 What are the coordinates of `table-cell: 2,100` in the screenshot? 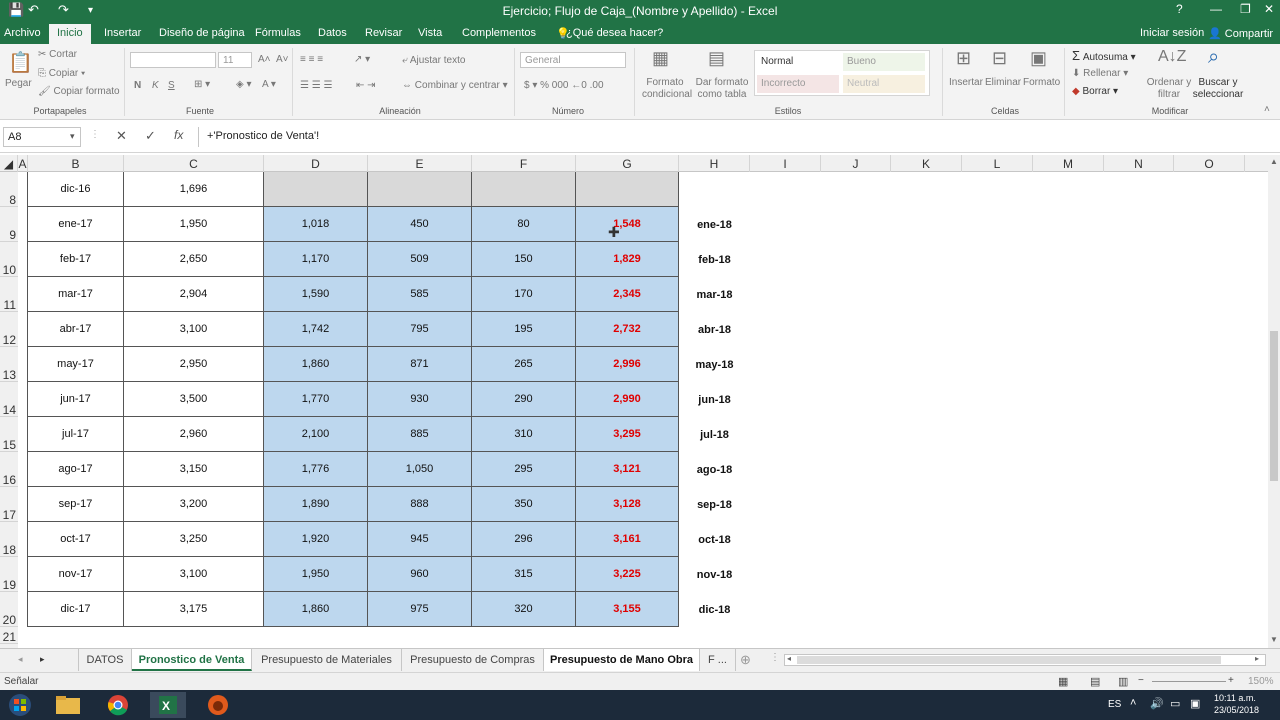 It's located at (316, 434).